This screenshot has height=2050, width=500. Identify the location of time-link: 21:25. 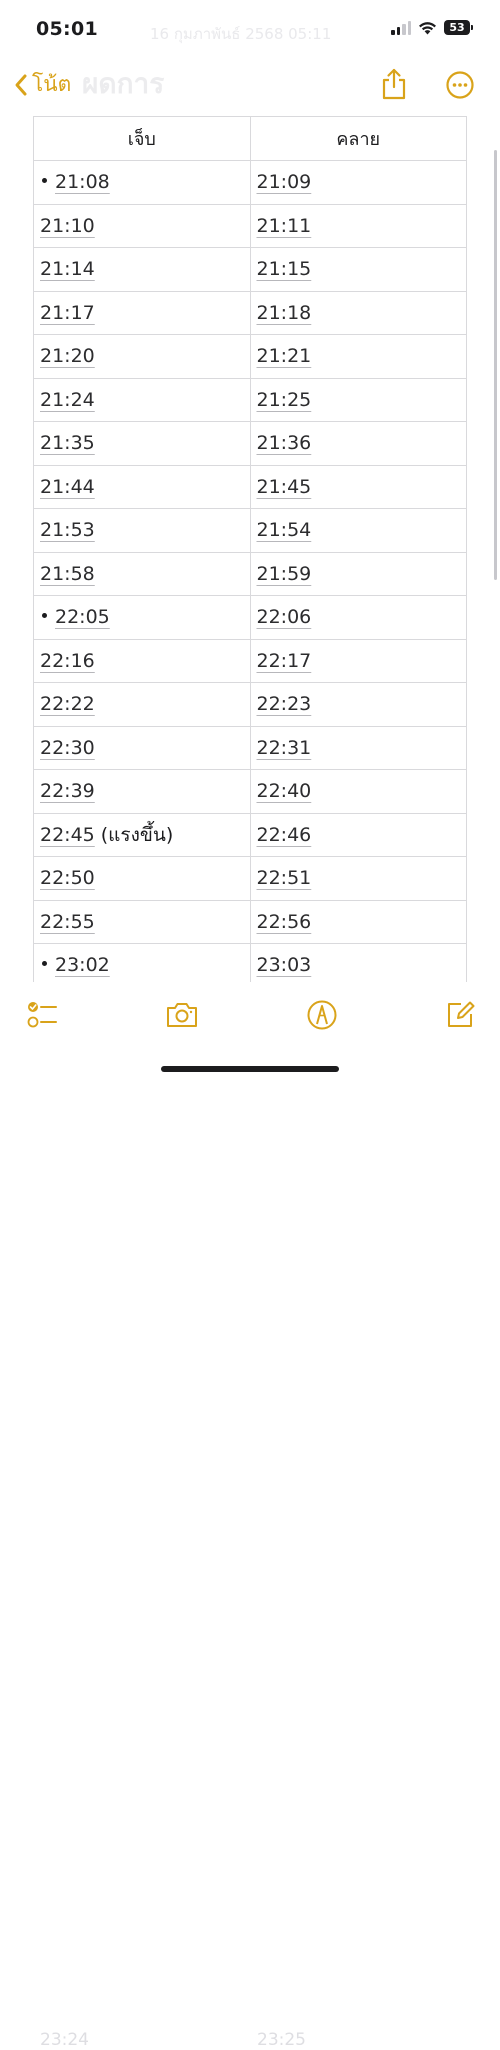
(284, 400).